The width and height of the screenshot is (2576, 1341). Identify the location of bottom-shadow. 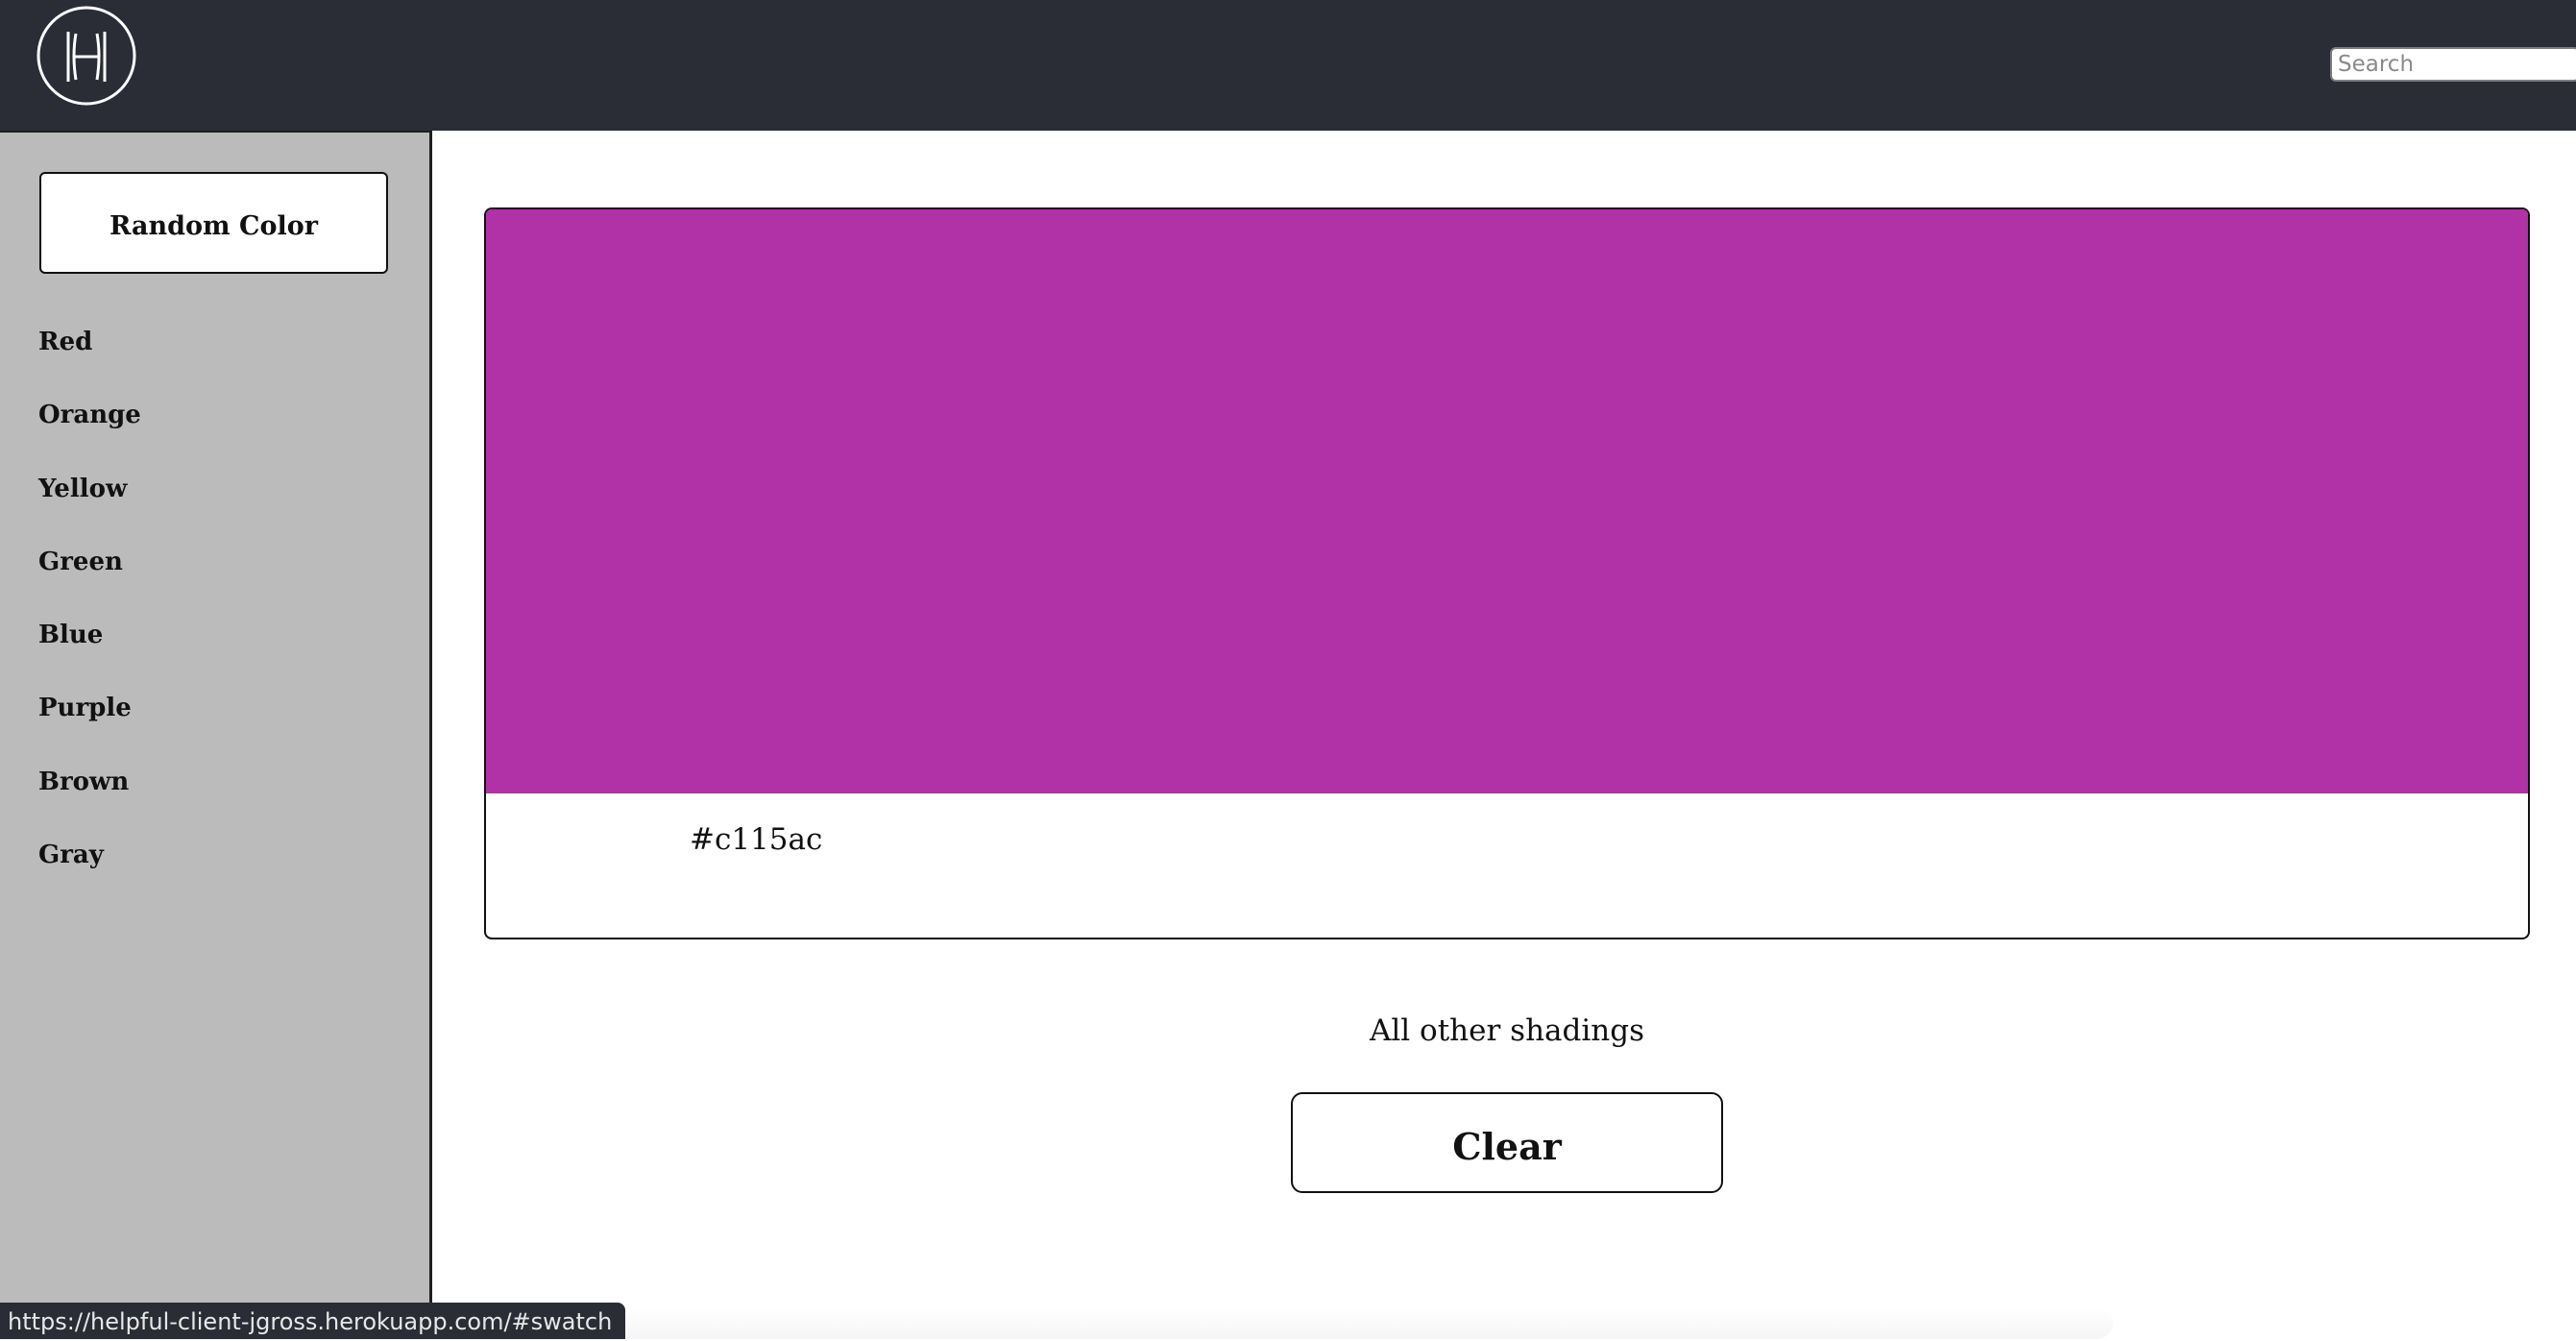
(1344, 1322).